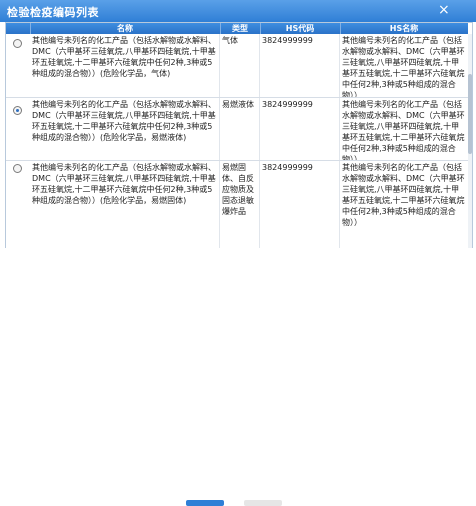 This screenshot has height=506, width=476. I want to click on scrollbar-thumb, so click(470, 114).